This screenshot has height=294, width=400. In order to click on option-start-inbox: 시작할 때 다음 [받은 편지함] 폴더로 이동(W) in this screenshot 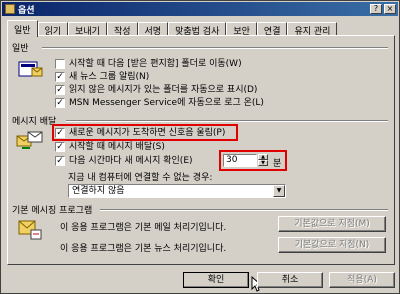, I will do `click(148, 65)`.